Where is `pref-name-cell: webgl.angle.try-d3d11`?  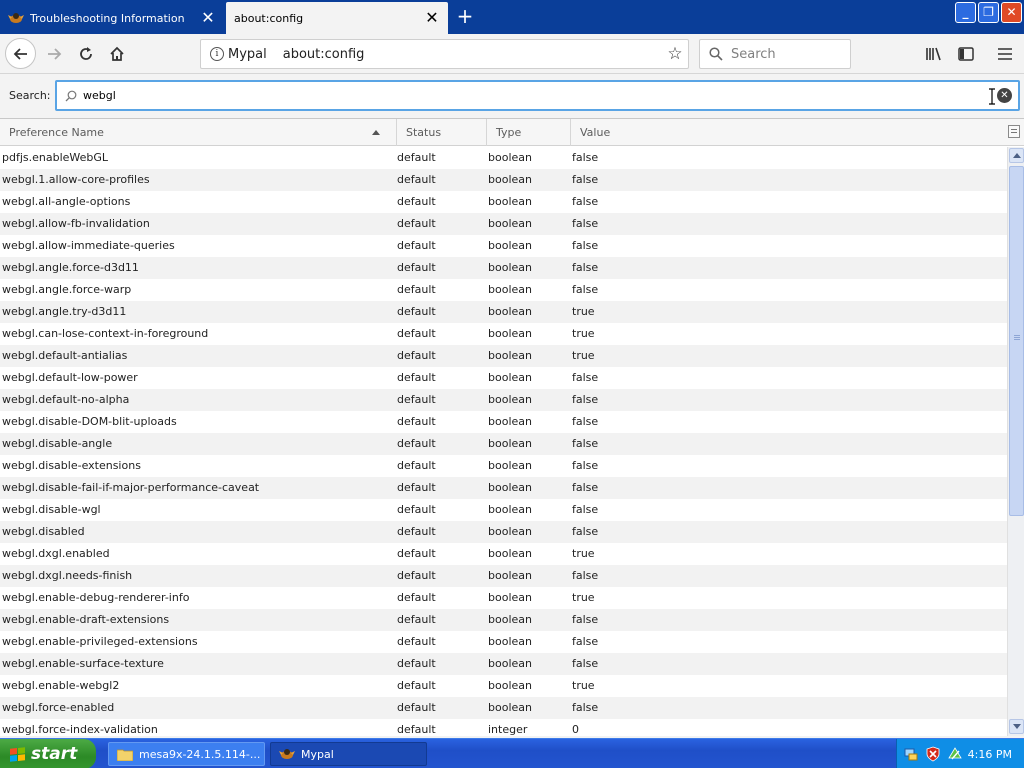 pref-name-cell: webgl.angle.try-d3d11 is located at coordinates (64, 311).